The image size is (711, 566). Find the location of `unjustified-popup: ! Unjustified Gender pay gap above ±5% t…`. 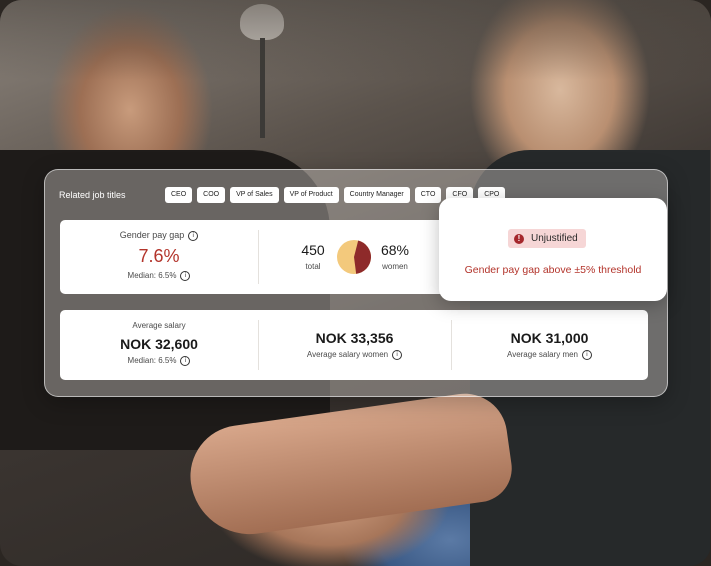

unjustified-popup: ! Unjustified Gender pay gap above ±5% t… is located at coordinates (553, 249).